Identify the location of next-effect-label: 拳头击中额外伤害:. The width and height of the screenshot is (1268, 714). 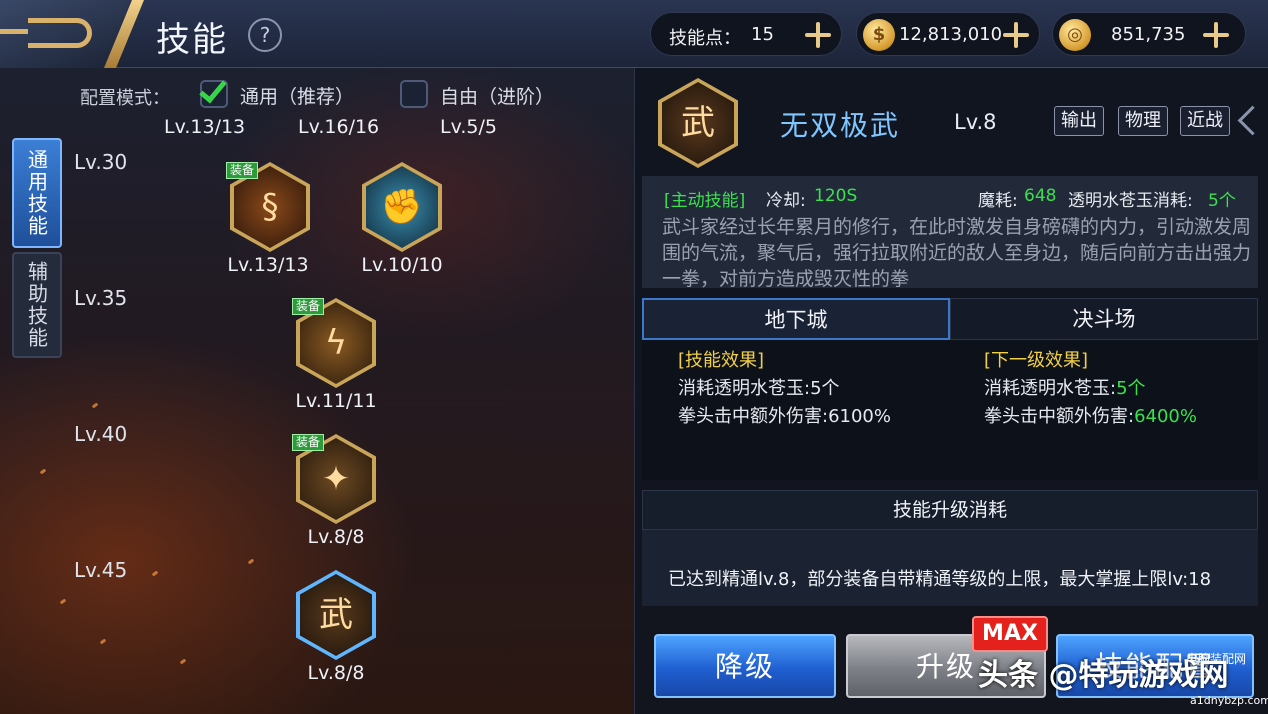
(1059, 416).